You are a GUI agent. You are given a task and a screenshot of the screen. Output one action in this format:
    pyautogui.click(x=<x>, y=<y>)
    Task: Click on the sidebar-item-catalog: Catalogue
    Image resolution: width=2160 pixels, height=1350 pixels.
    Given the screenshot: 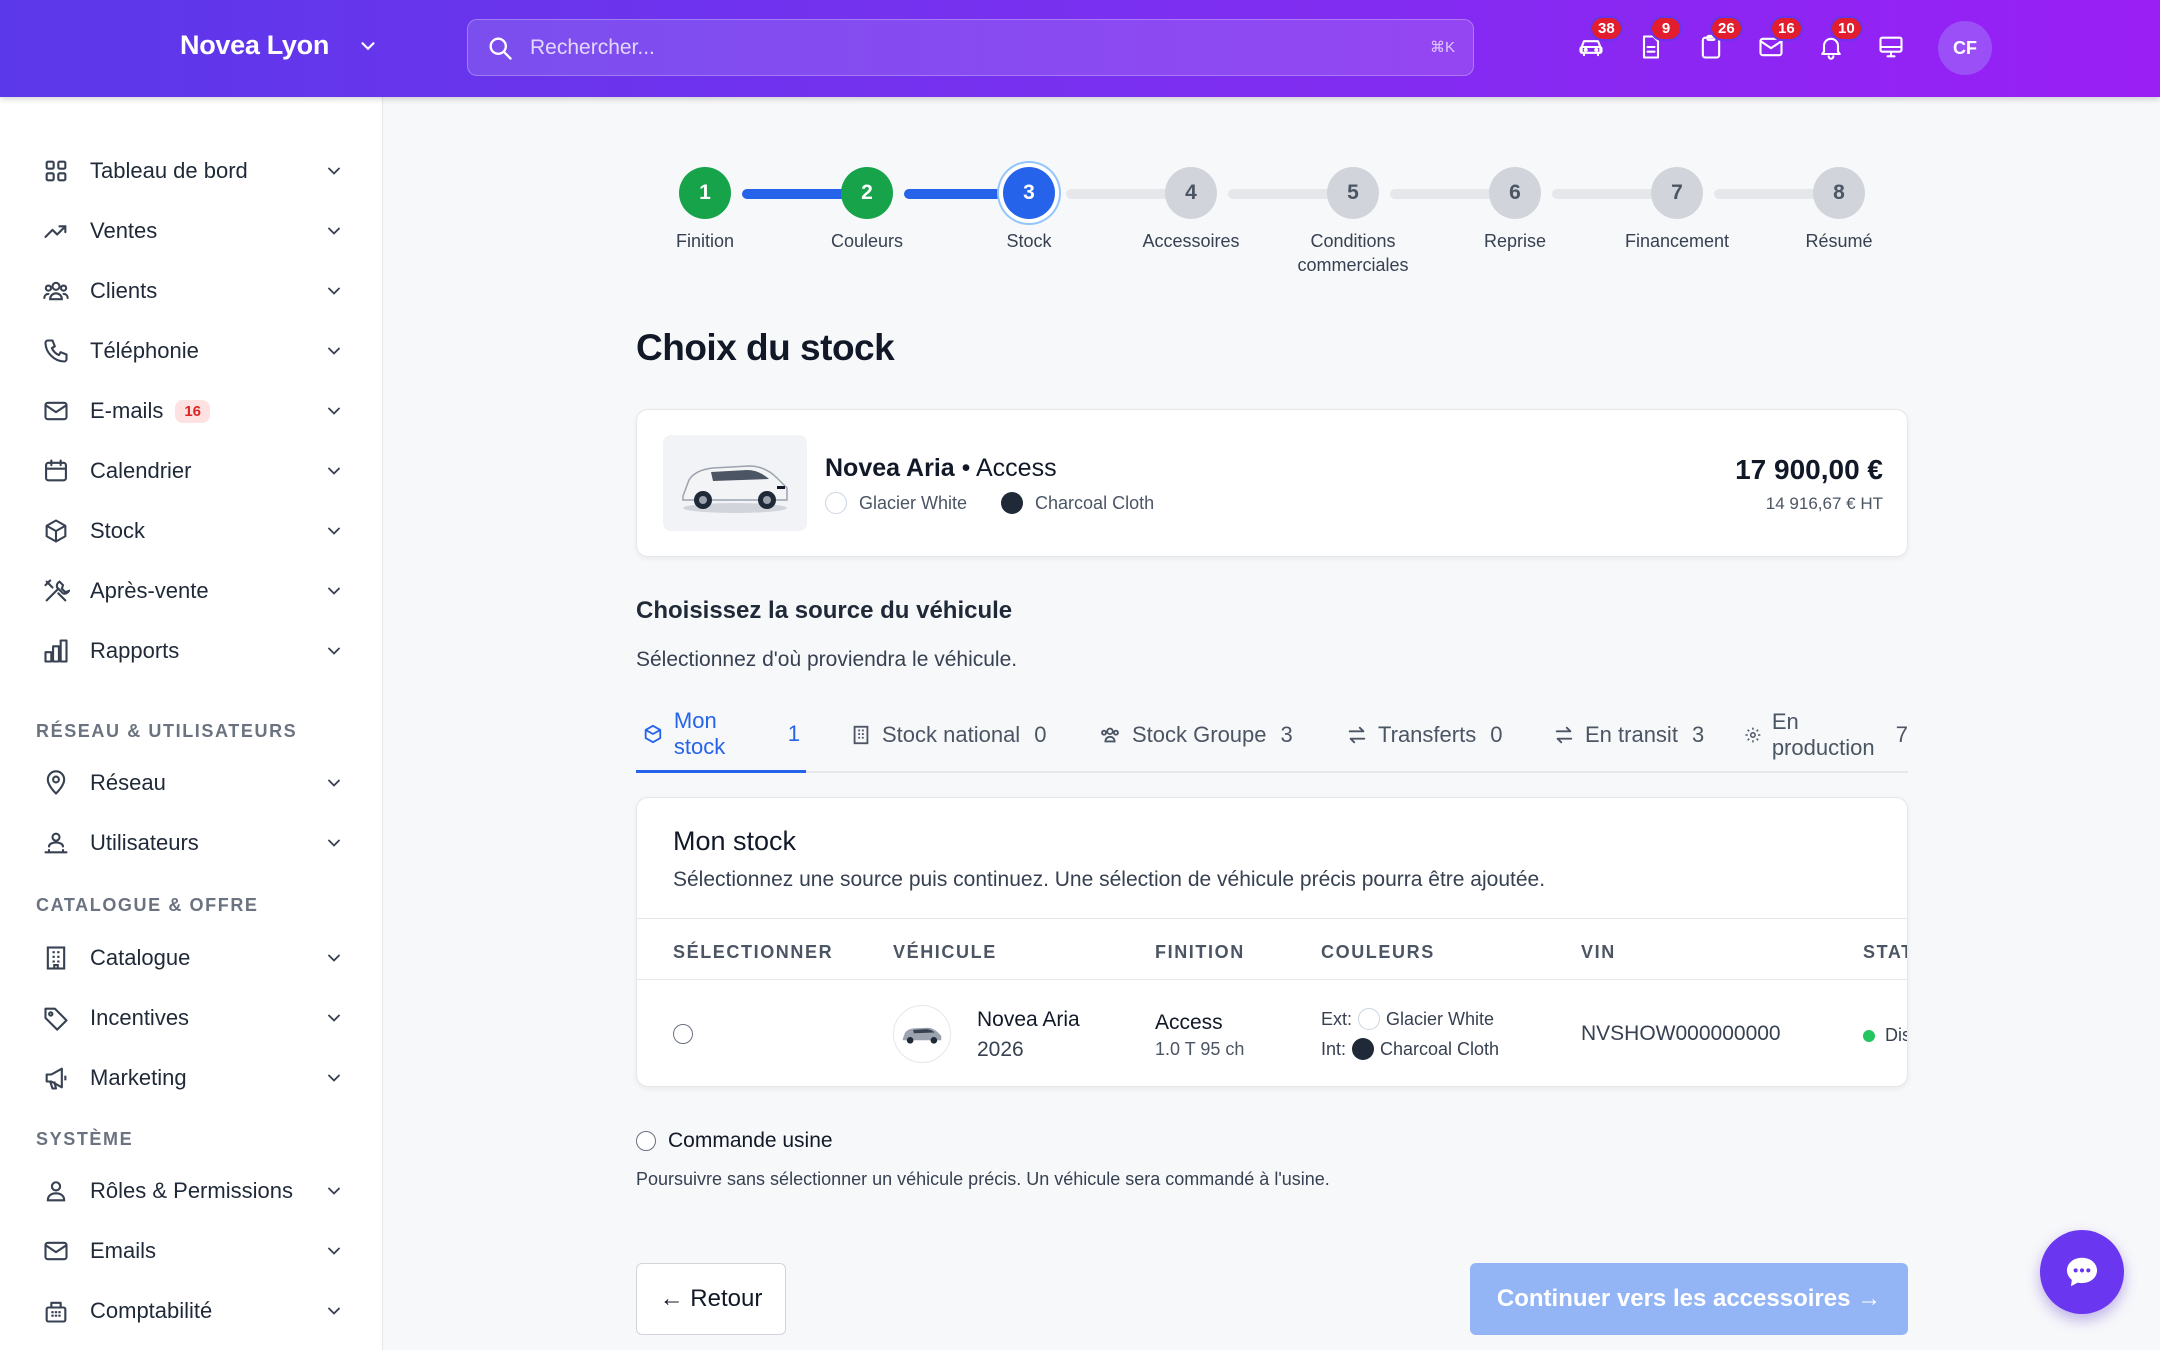 What is the action you would take?
    pyautogui.click(x=191, y=958)
    